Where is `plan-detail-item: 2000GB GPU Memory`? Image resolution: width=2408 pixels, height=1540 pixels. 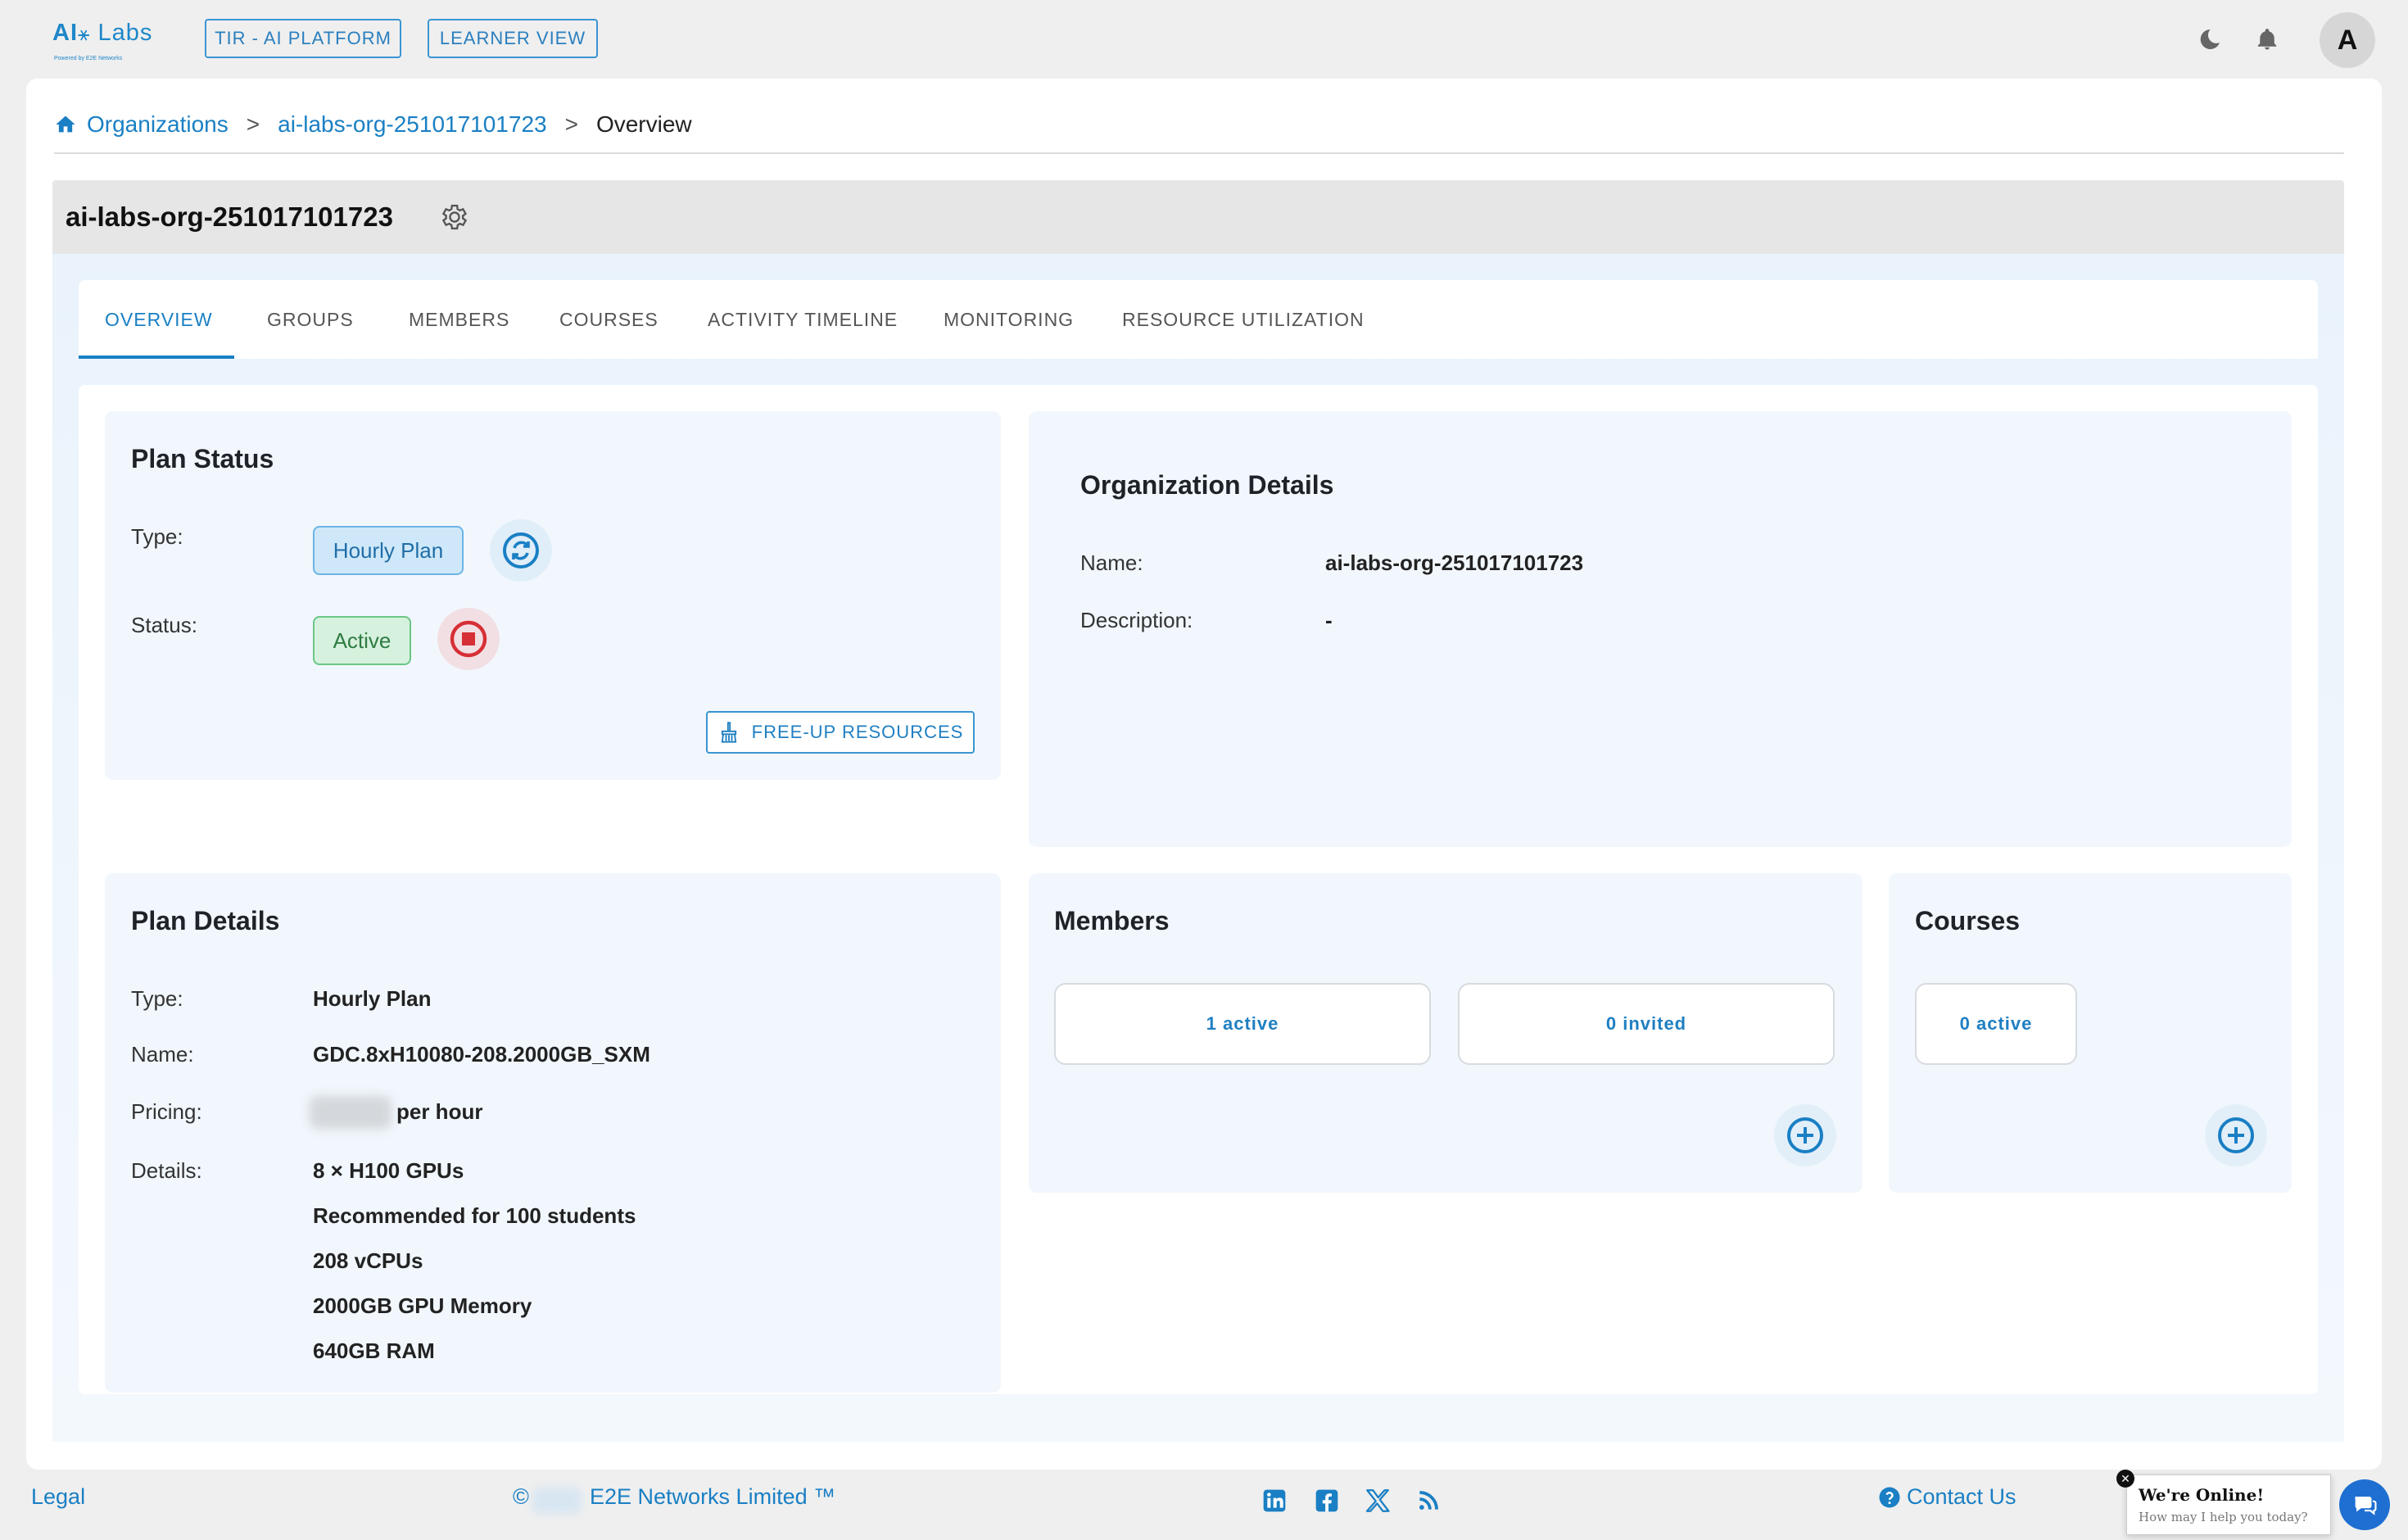
plan-detail-item: 2000GB GPU Memory is located at coordinates (422, 1305).